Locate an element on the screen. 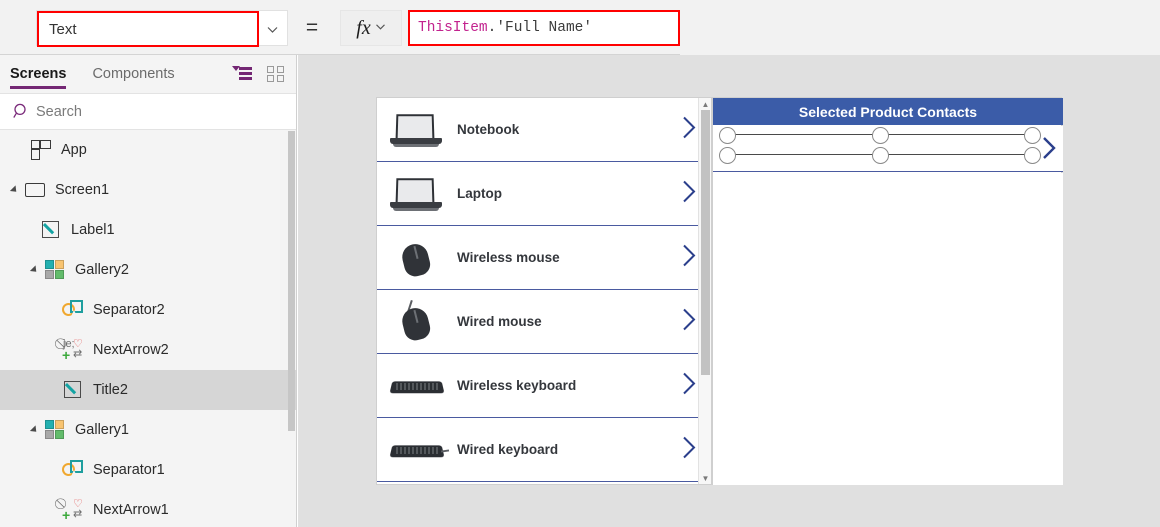  gallery1-item-title: Wireless keyboard is located at coordinates (517, 385).